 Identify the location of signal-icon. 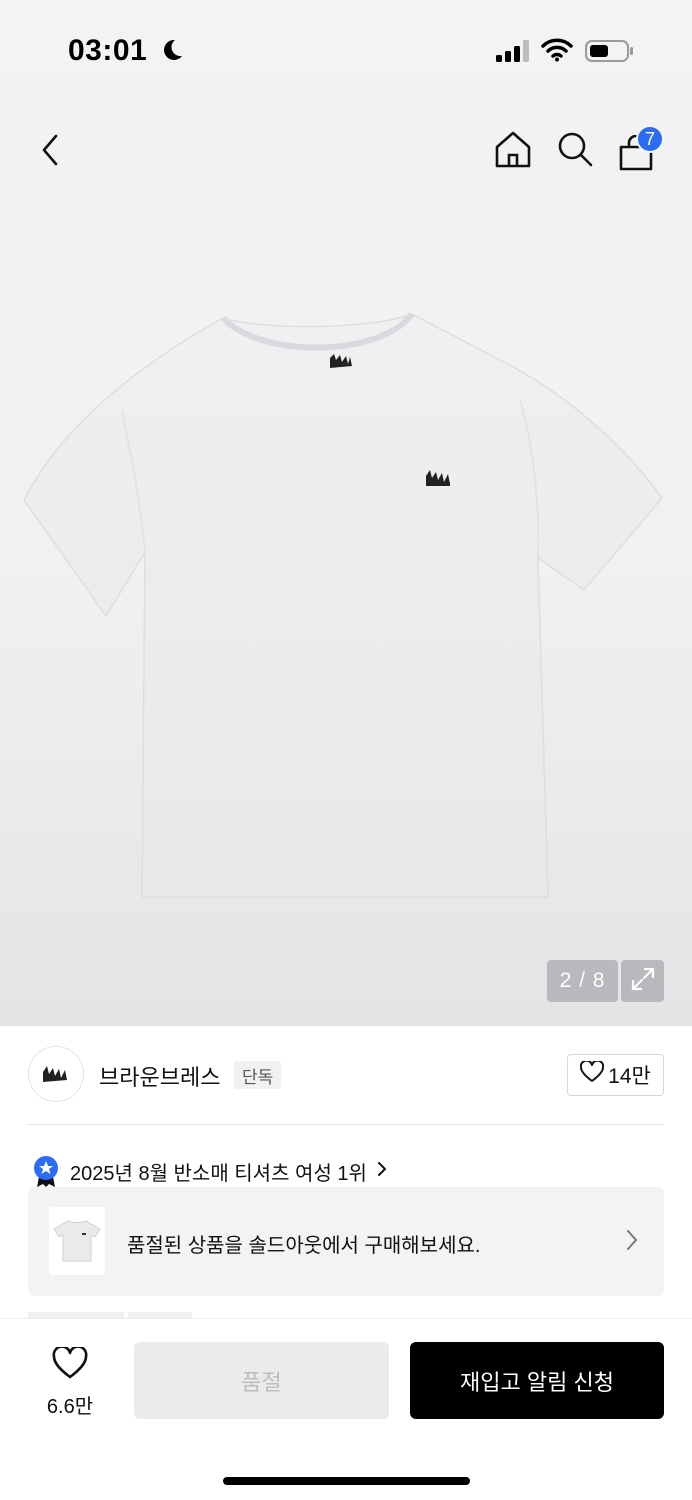
(514, 53).